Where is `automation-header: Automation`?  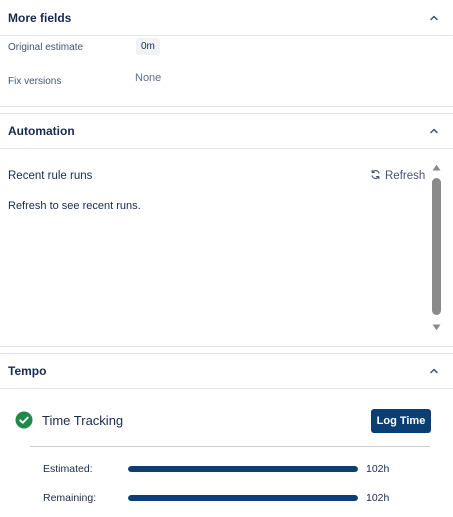 automation-header: Automation is located at coordinates (226, 131).